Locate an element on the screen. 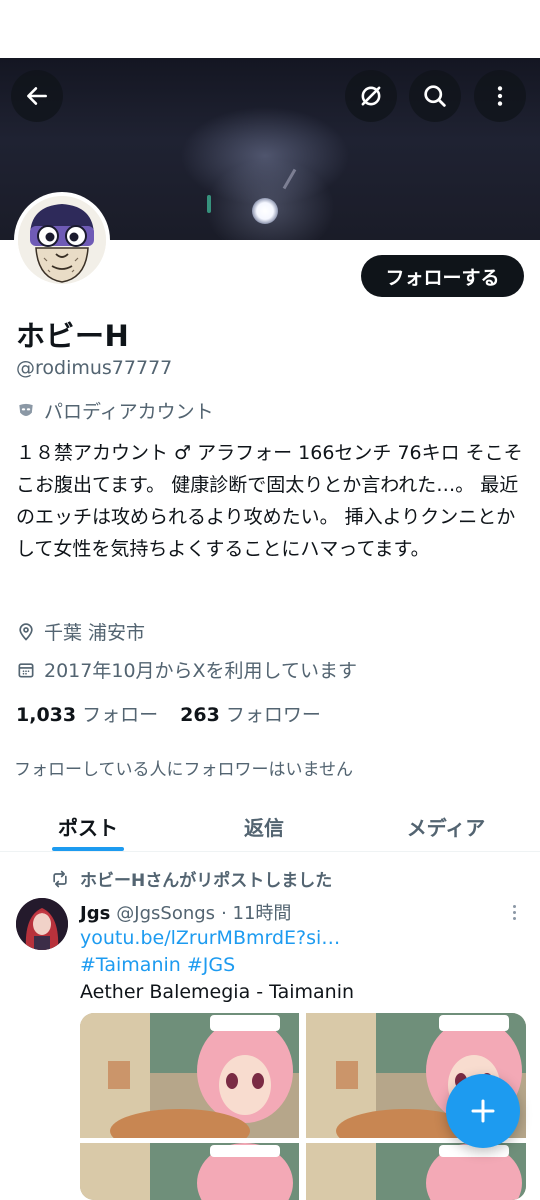 The width and height of the screenshot is (540, 1200). post-author-name: Jgs is located at coordinates (95, 913).